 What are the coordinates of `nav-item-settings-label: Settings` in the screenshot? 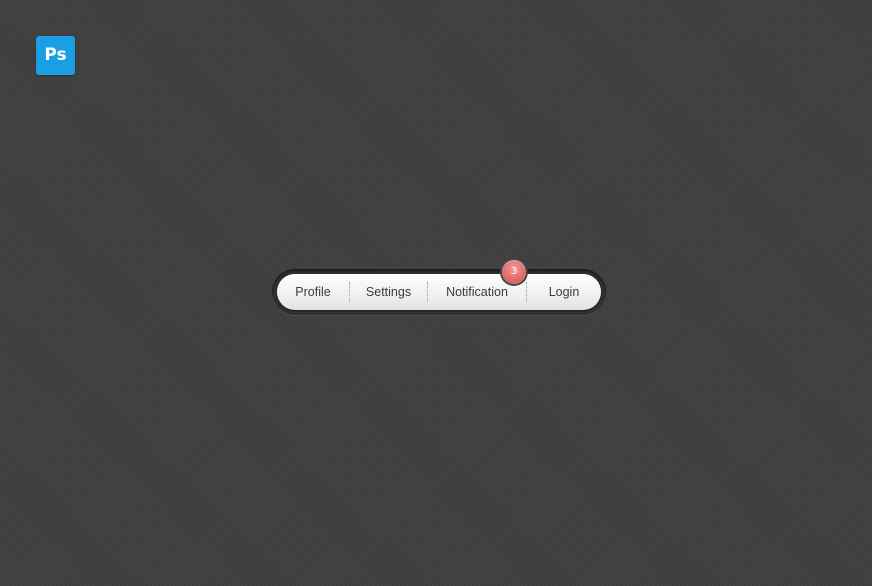 It's located at (388, 292).